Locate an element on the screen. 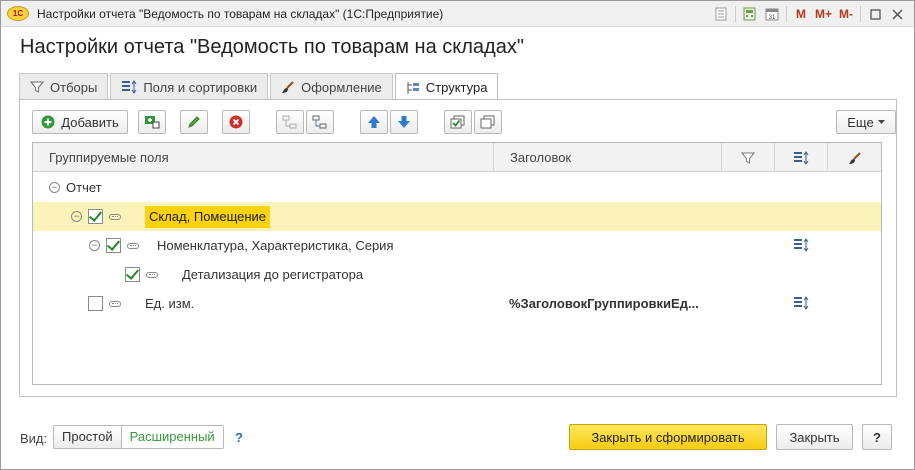 This screenshot has width=915, height=470. move-up-icon is located at coordinates (374, 122).